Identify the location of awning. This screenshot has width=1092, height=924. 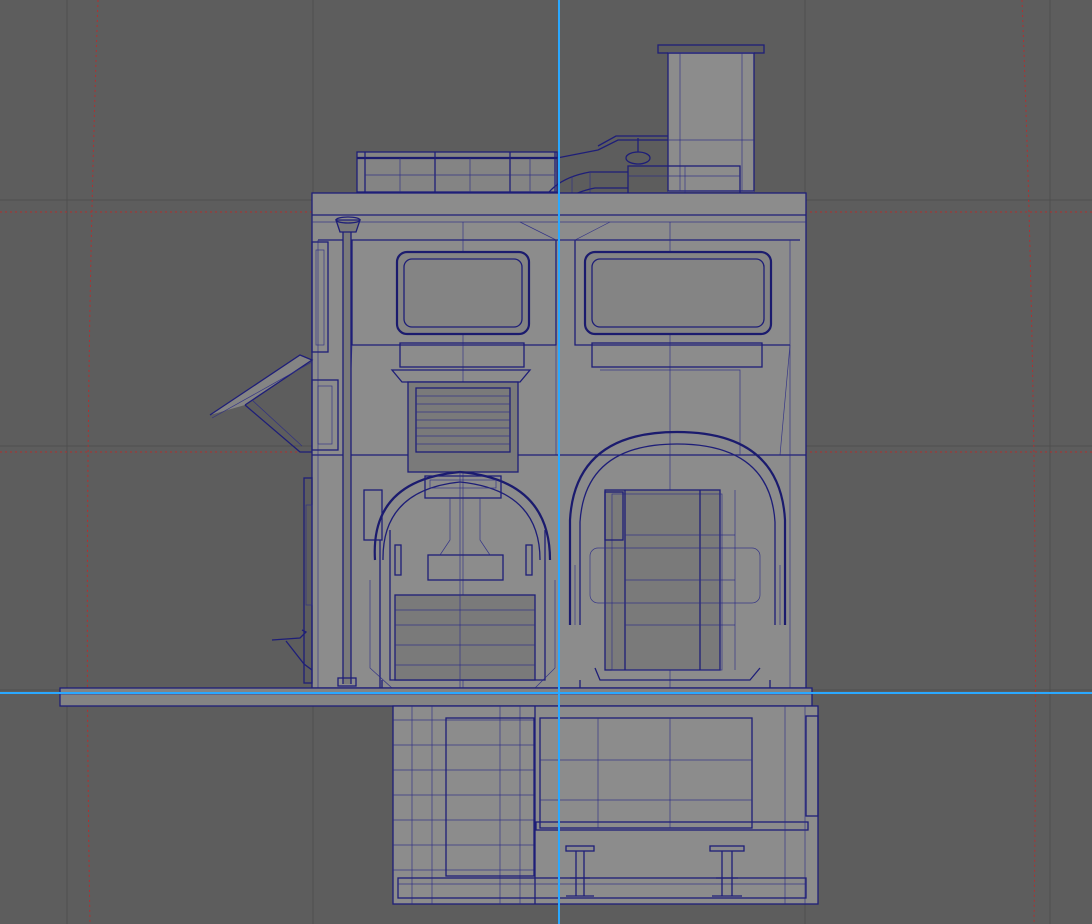
(261, 403).